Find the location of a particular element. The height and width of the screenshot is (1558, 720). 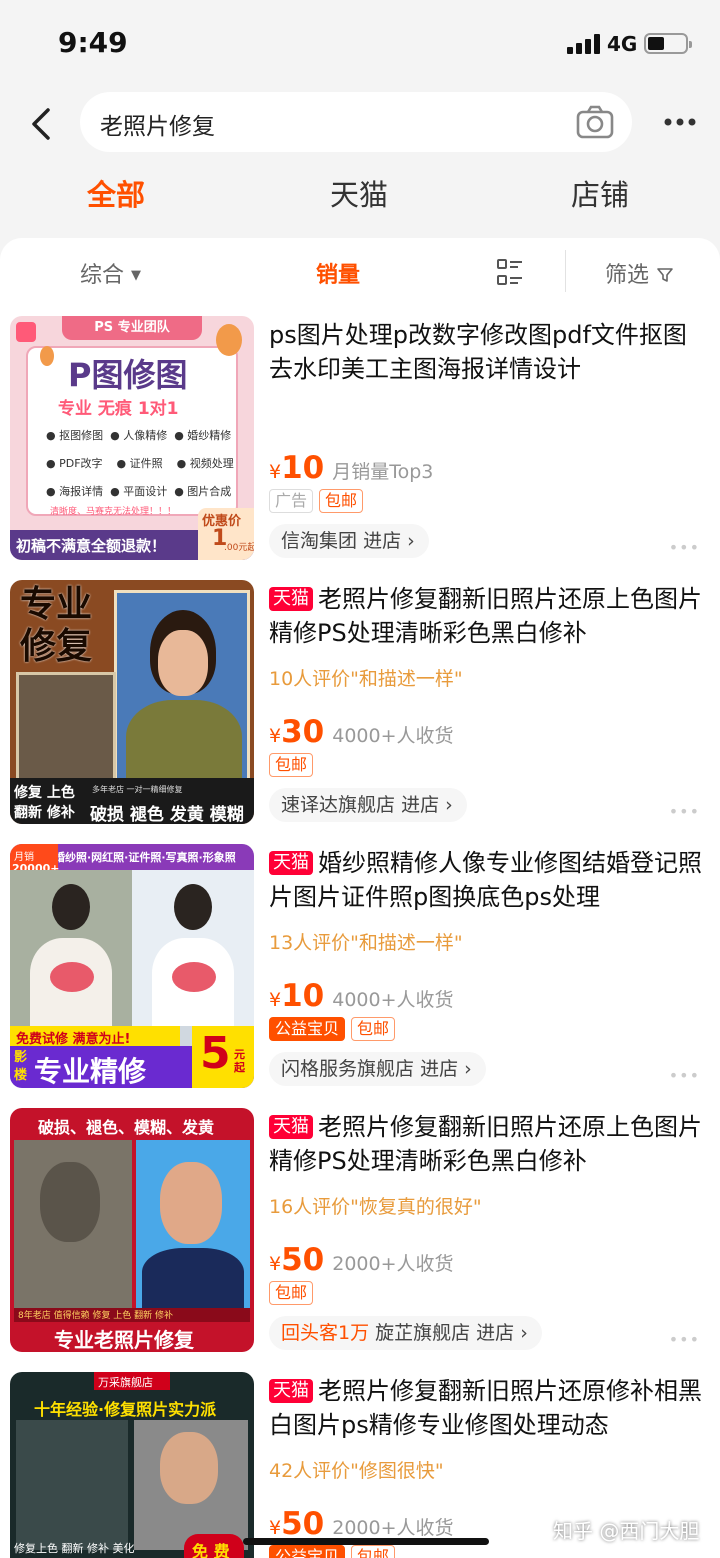

price-line: ¥10 月销量Top3 is located at coordinates (351, 468).